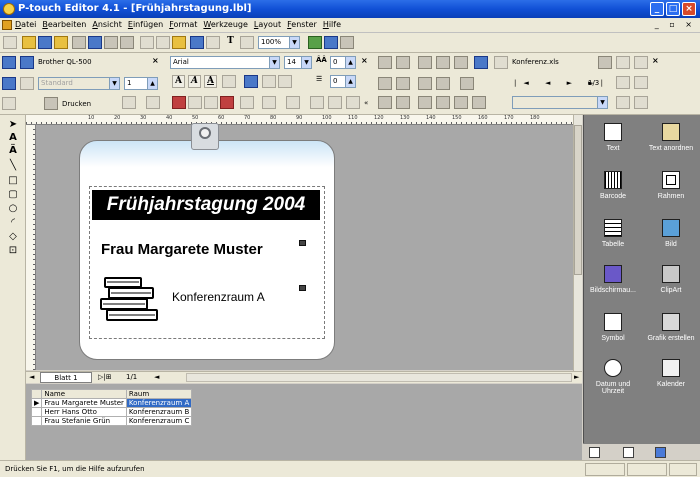 The image size is (700, 477). Describe the element at coordinates (31, 377) in the screenshot. I see `prev-sheet-icon: ◄` at that location.